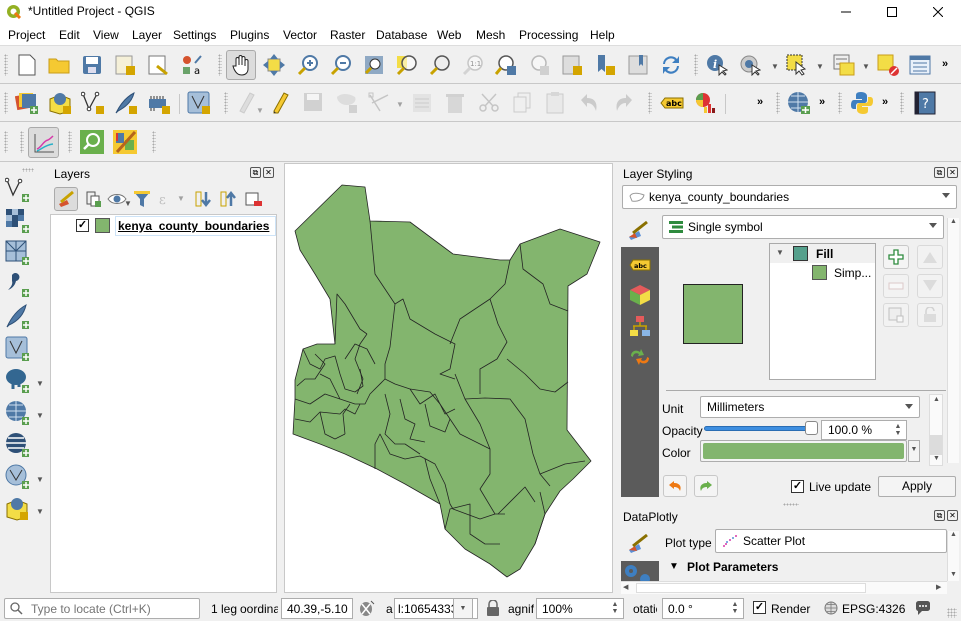  What do you see at coordinates (490, 35) in the screenshot?
I see `menu-mesh: Mesh` at bounding box center [490, 35].